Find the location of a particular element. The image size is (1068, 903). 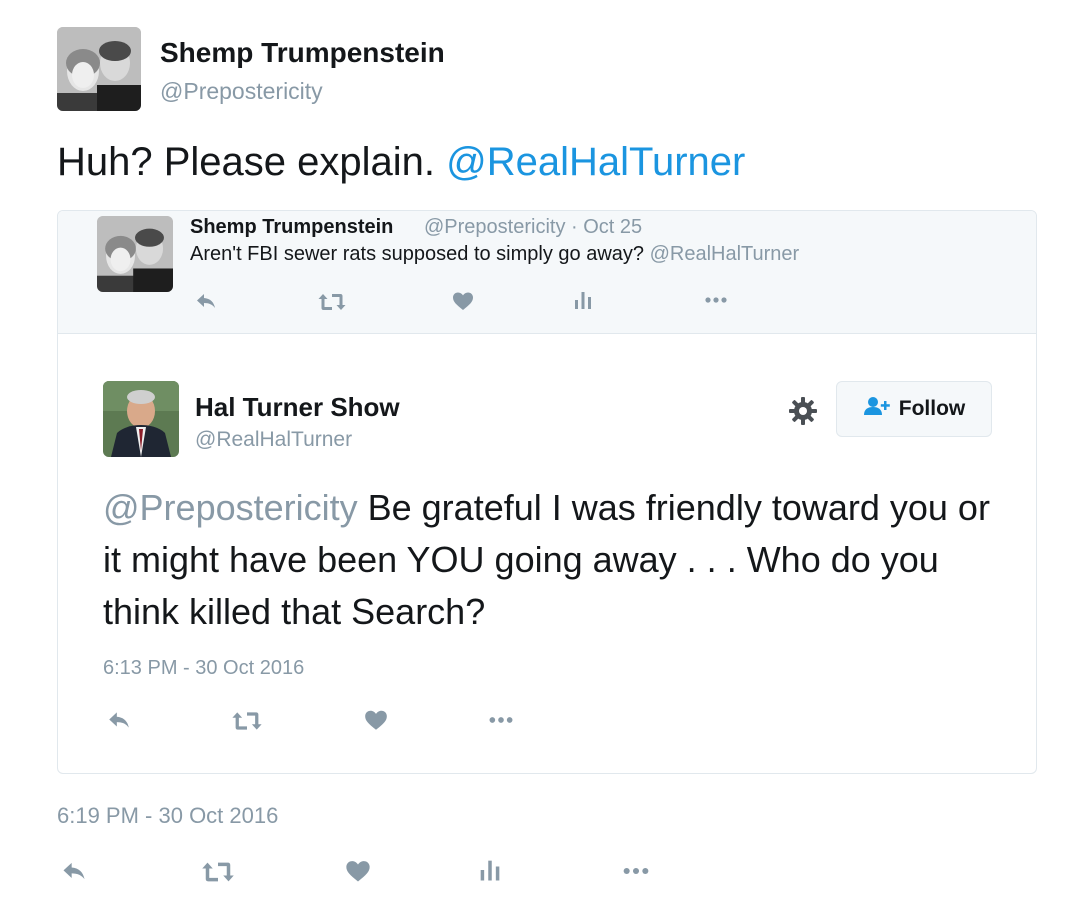

tweet-text: Huh? Please explain. @RealHalTurner is located at coordinates (401, 162).